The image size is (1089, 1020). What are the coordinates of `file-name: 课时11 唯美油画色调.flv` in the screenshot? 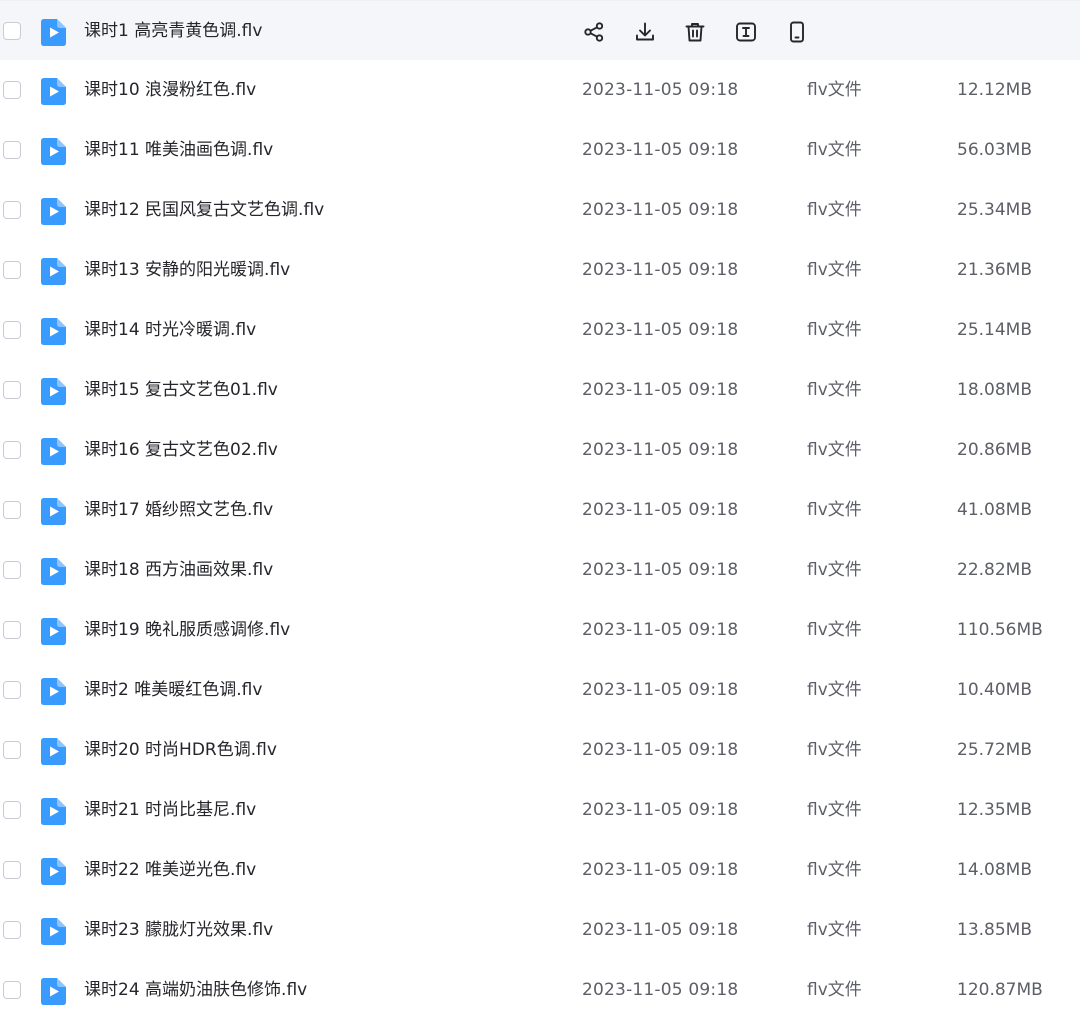 It's located at (178, 150).